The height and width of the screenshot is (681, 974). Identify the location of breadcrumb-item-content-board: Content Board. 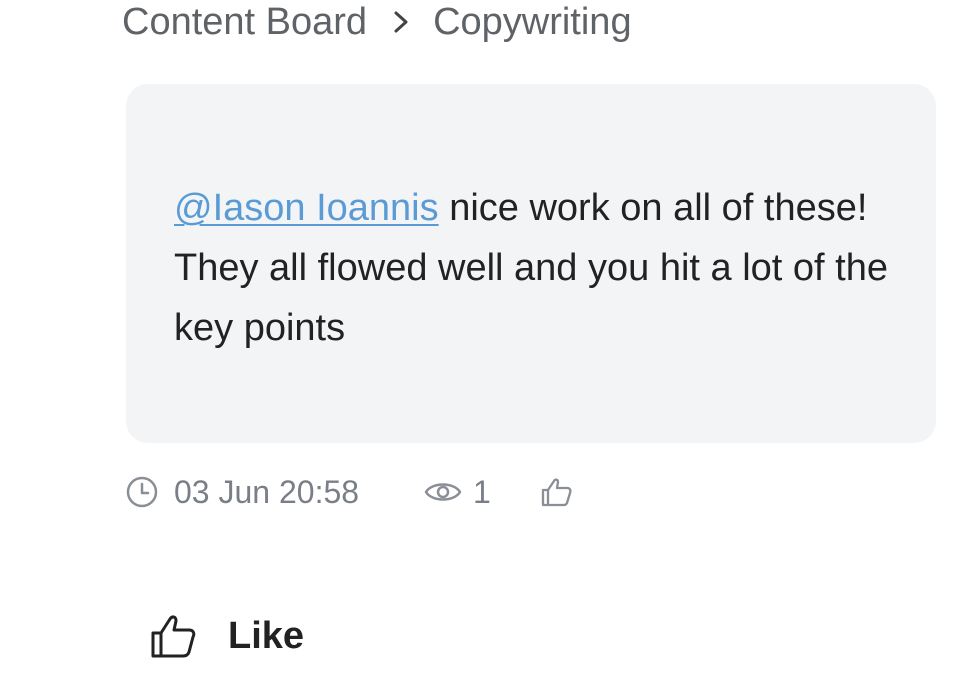
(244, 22).